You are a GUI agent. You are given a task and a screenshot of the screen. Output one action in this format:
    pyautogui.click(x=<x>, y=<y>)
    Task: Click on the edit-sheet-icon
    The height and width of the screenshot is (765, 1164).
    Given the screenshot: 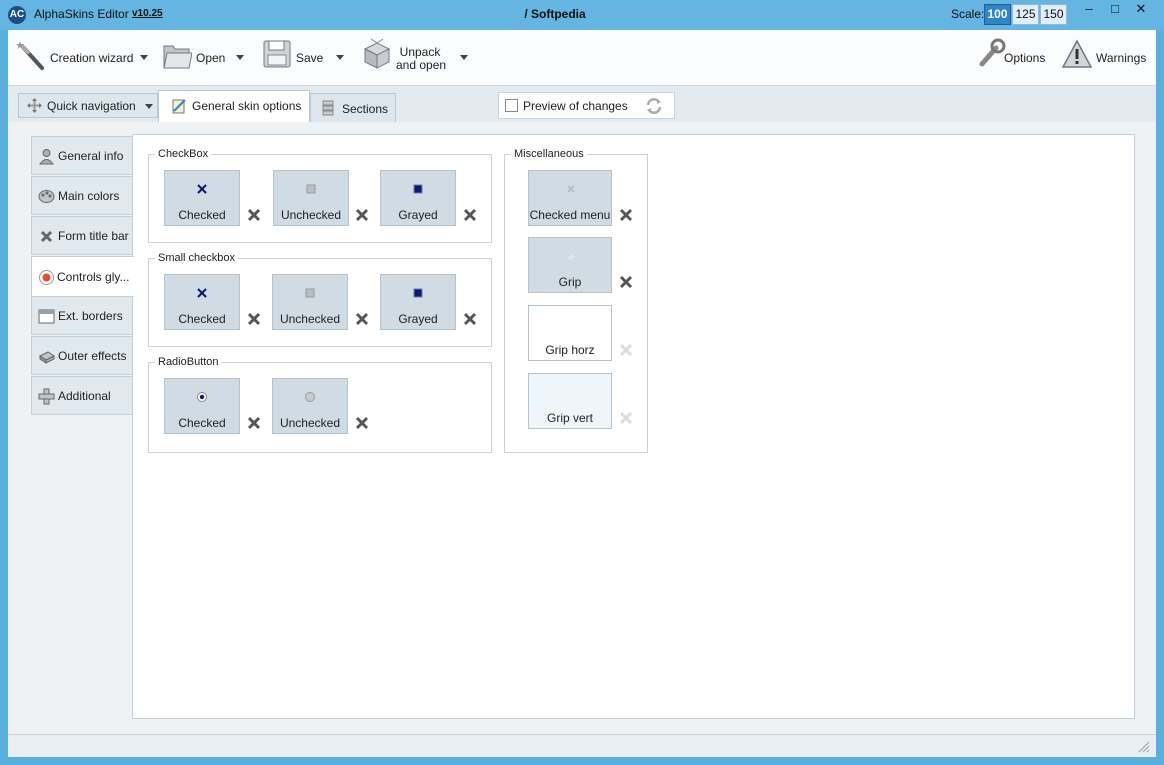 What is the action you would take?
    pyautogui.click(x=179, y=106)
    